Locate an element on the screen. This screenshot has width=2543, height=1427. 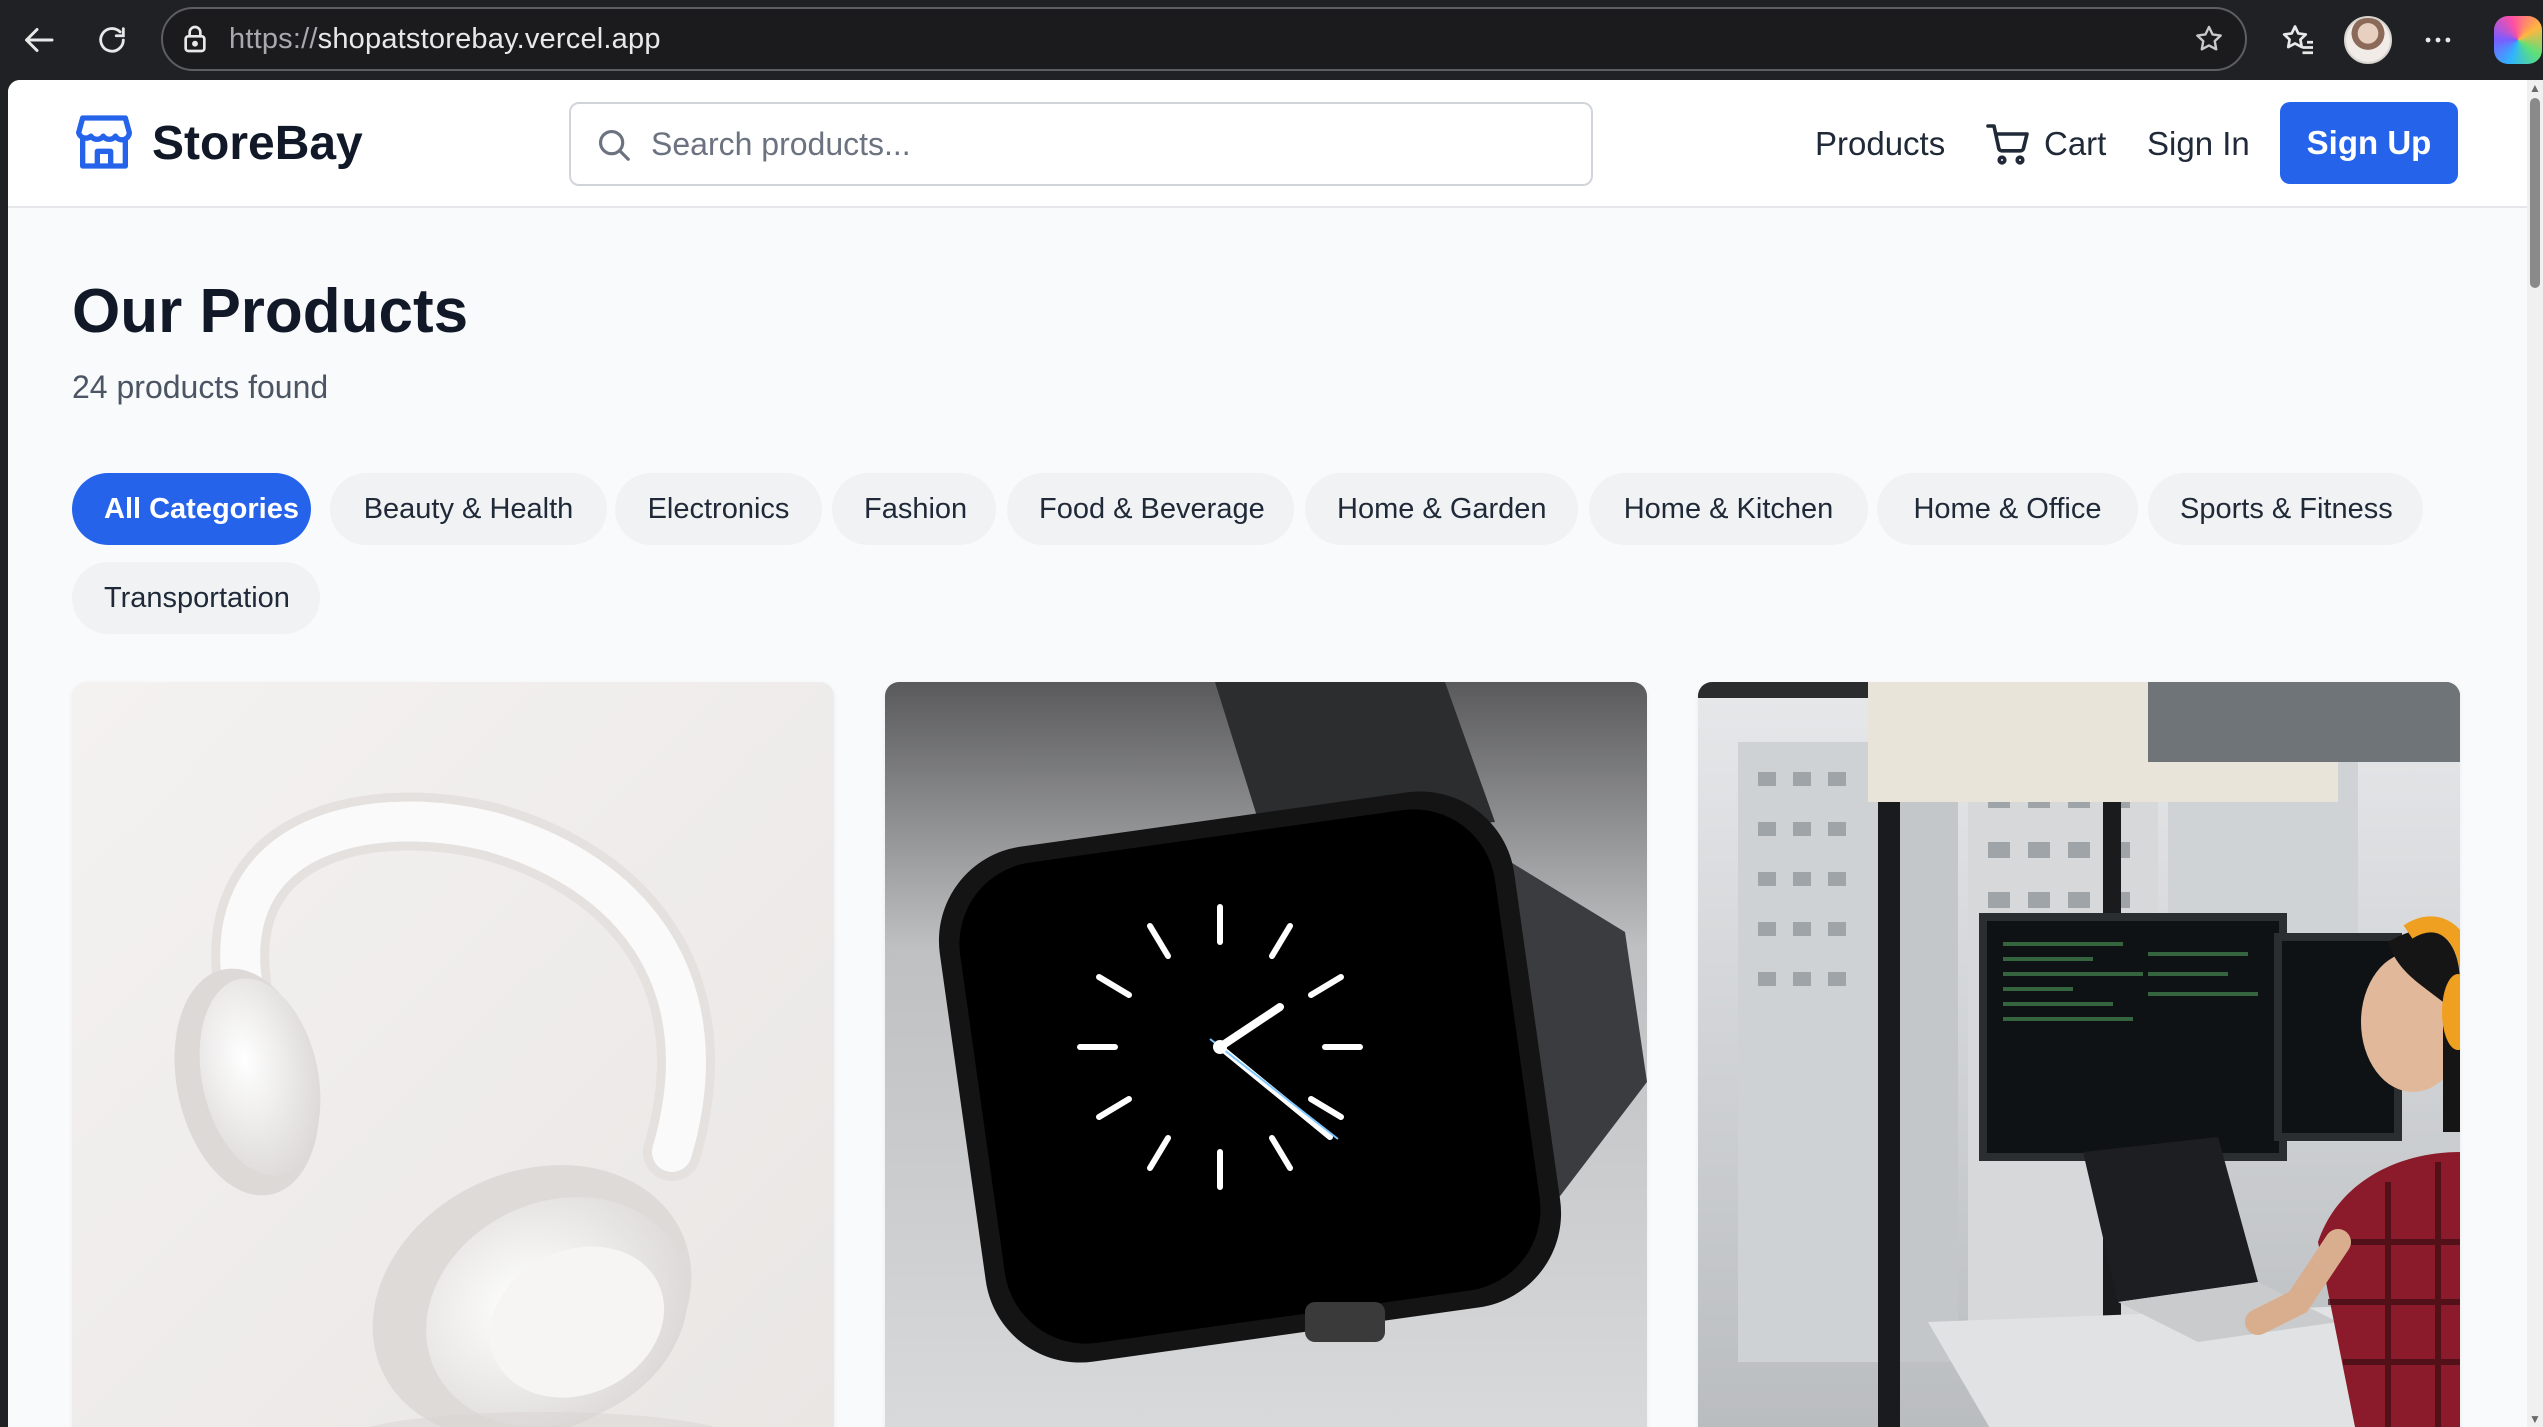
search-input is located at coordinates (1111, 144).